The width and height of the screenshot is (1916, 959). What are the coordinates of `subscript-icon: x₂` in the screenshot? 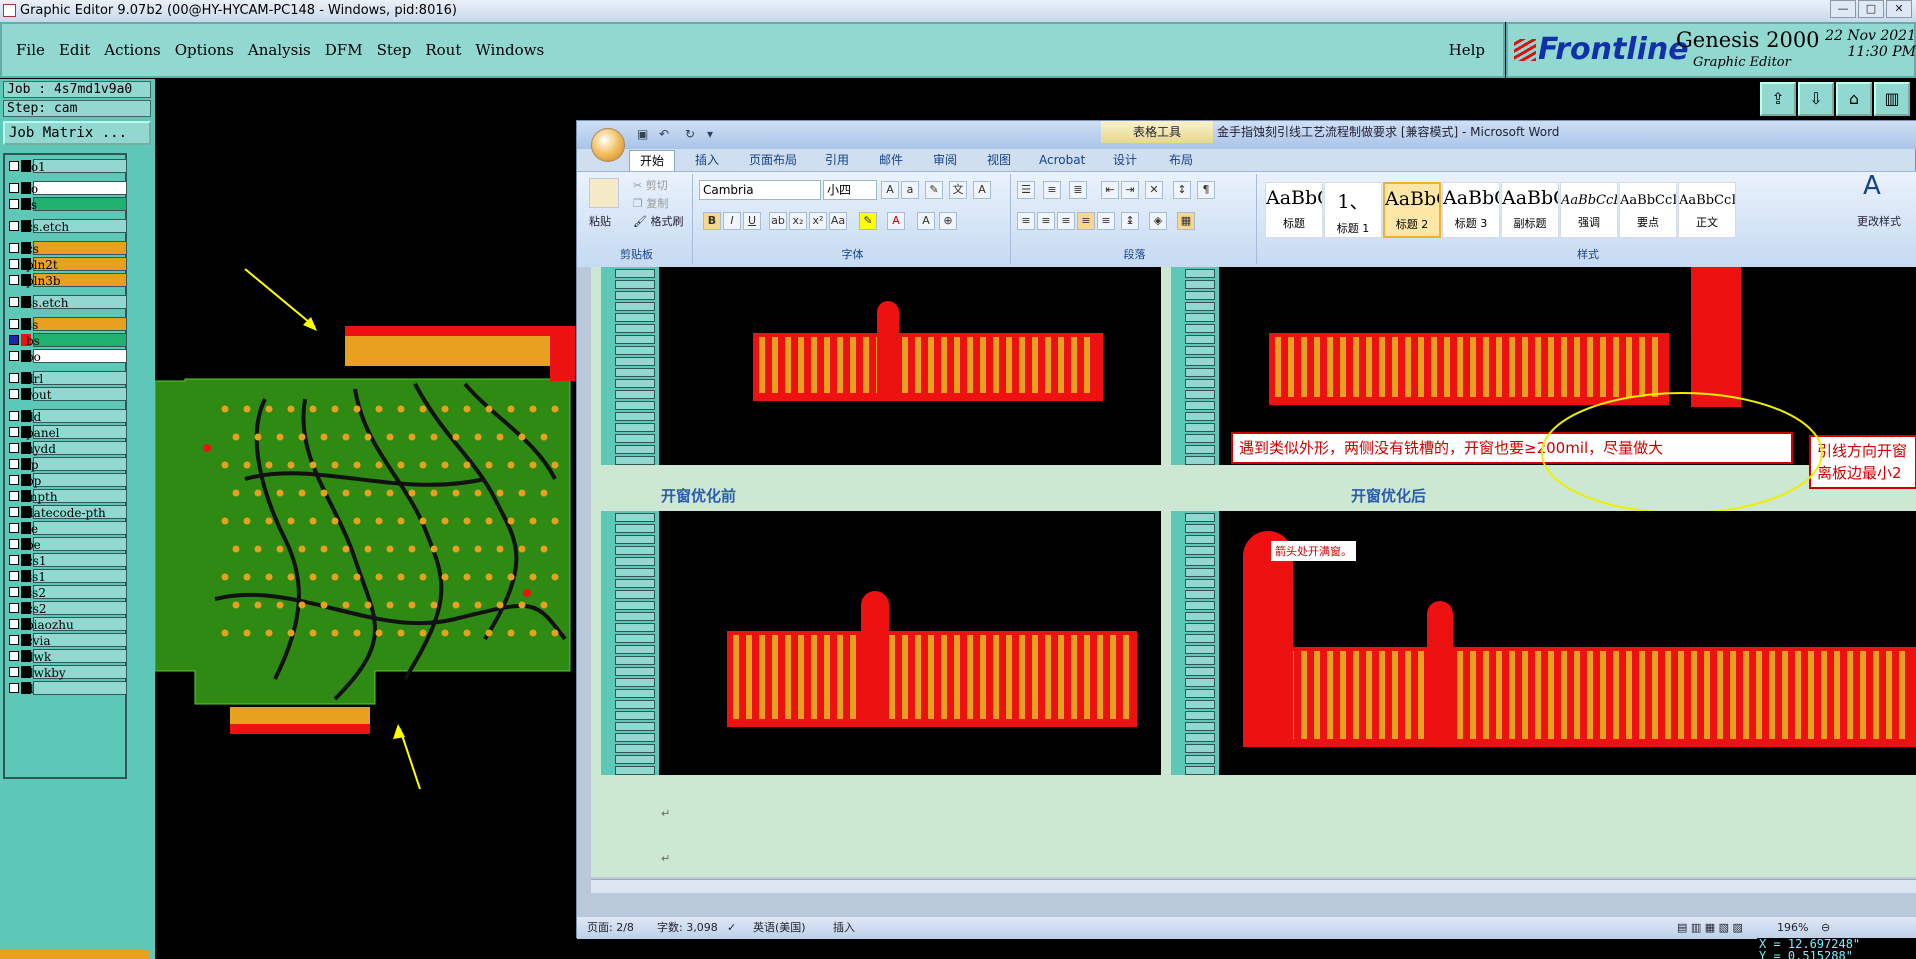 It's located at (798, 221).